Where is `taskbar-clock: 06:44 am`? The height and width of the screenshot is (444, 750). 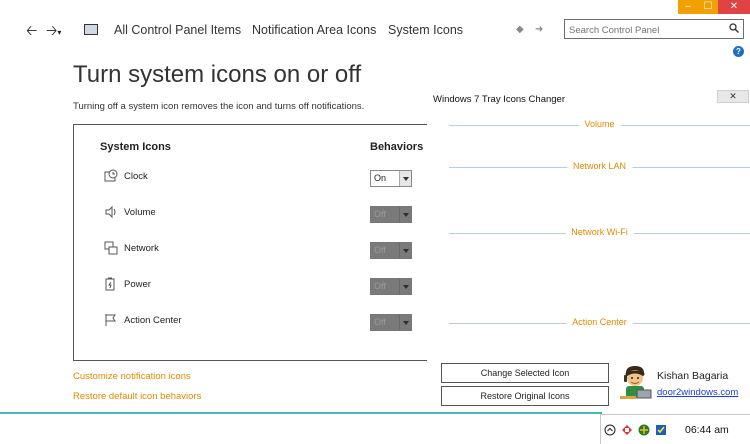
taskbar-clock: 06:44 am is located at coordinates (707, 430).